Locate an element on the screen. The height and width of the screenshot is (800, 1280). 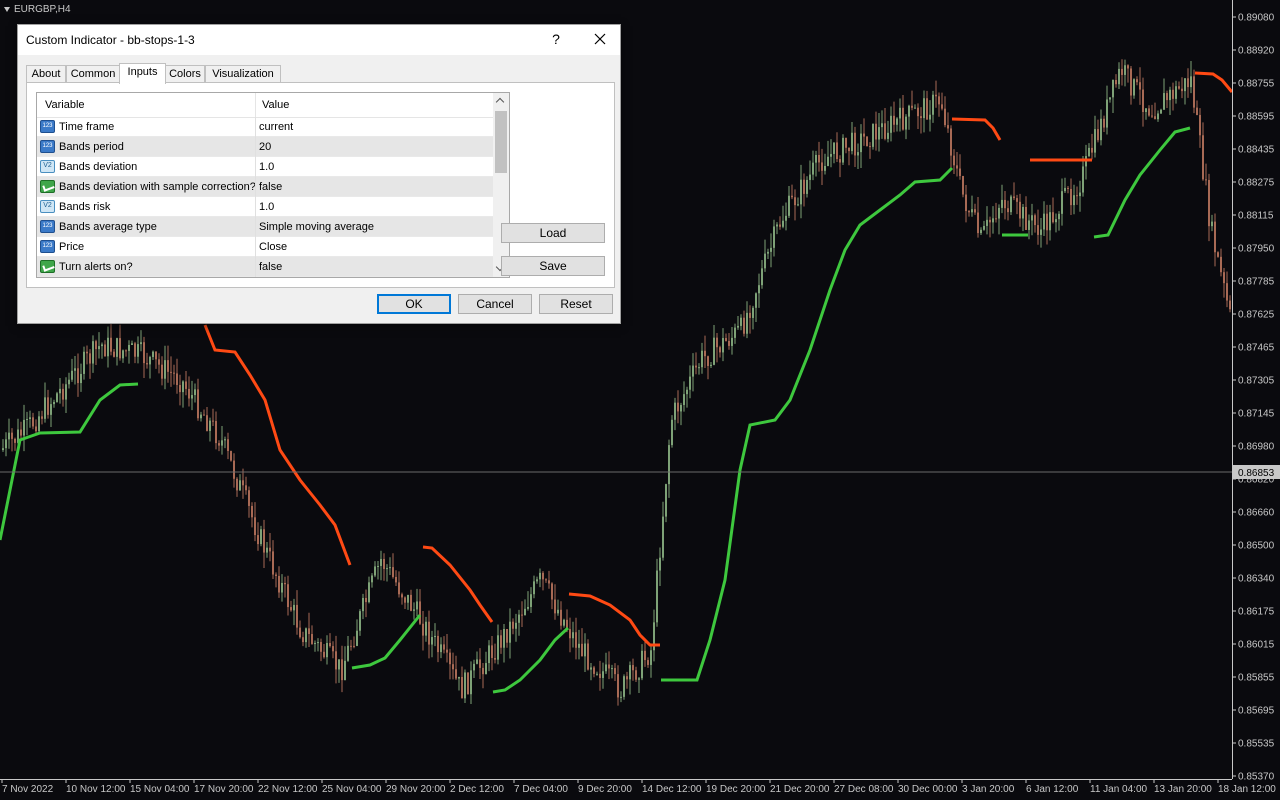
param-row: Turn alerts on? false is located at coordinates (265, 267).